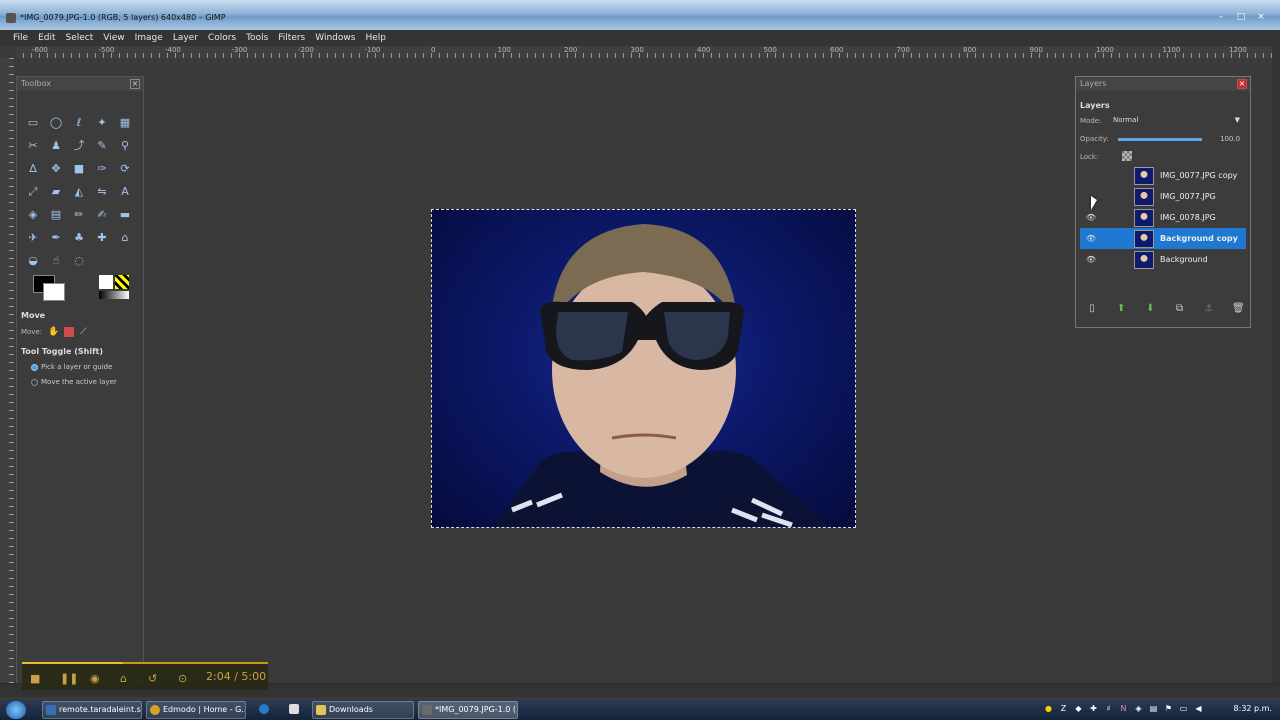 The height and width of the screenshot is (720, 1280). I want to click on tray-app-icon: ◆, so click(1078, 709).